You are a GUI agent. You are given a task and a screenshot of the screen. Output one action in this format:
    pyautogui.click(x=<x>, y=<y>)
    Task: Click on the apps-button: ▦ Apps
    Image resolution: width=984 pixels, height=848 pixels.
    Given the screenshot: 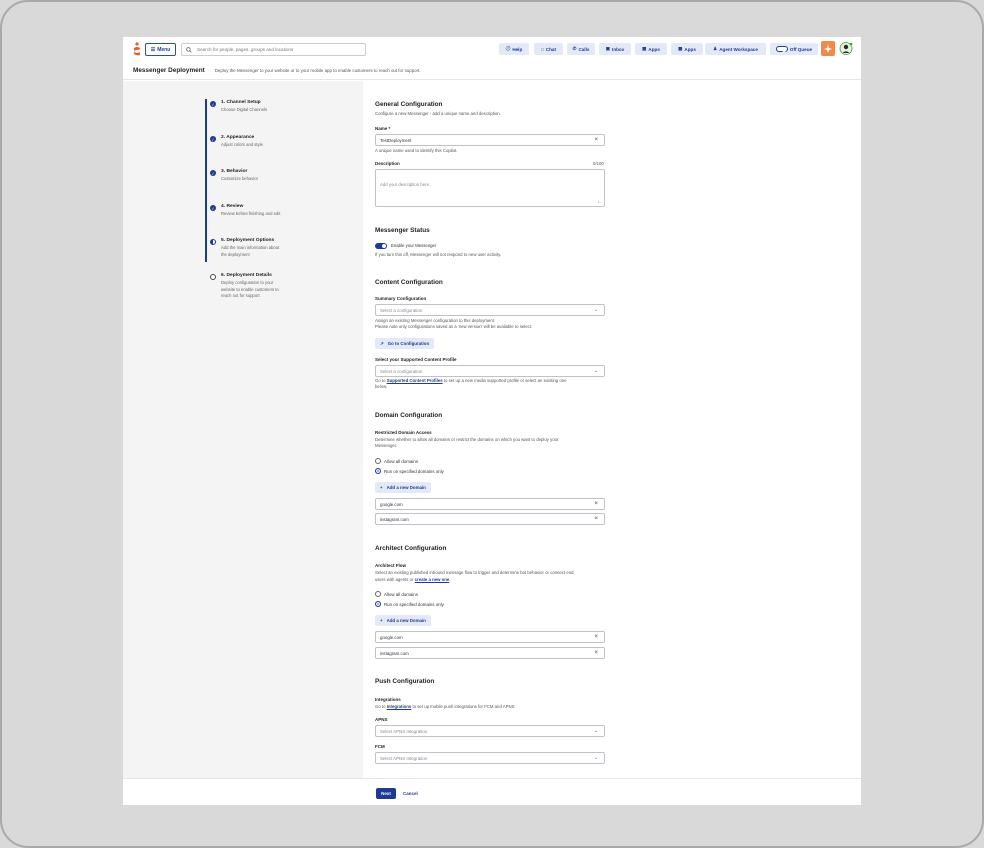 What is the action you would take?
    pyautogui.click(x=651, y=49)
    